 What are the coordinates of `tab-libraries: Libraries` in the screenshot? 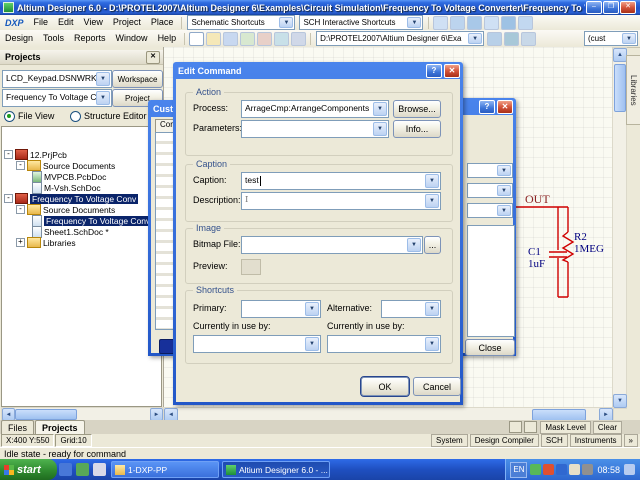 It's located at (633, 90).